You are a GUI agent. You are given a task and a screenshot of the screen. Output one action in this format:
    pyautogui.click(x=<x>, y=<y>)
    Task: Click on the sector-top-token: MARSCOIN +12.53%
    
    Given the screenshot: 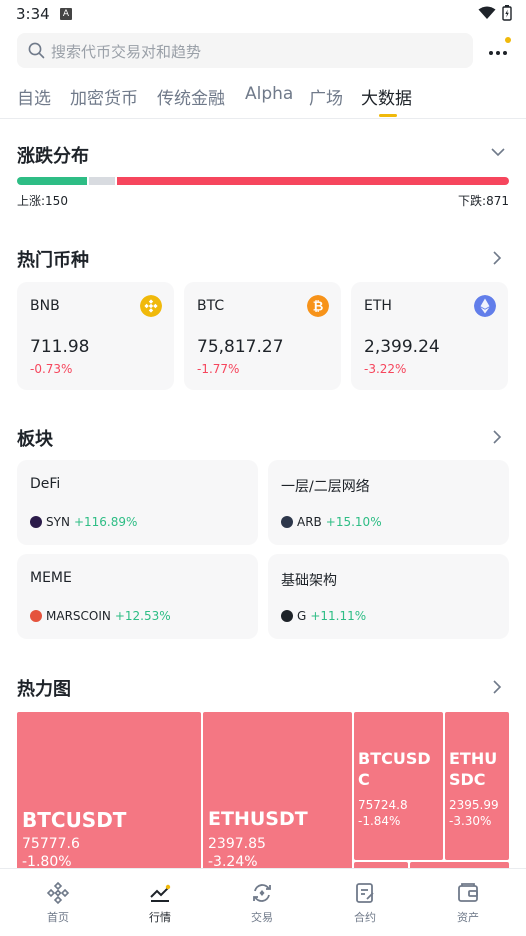 What is the action you would take?
    pyautogui.click(x=100, y=616)
    